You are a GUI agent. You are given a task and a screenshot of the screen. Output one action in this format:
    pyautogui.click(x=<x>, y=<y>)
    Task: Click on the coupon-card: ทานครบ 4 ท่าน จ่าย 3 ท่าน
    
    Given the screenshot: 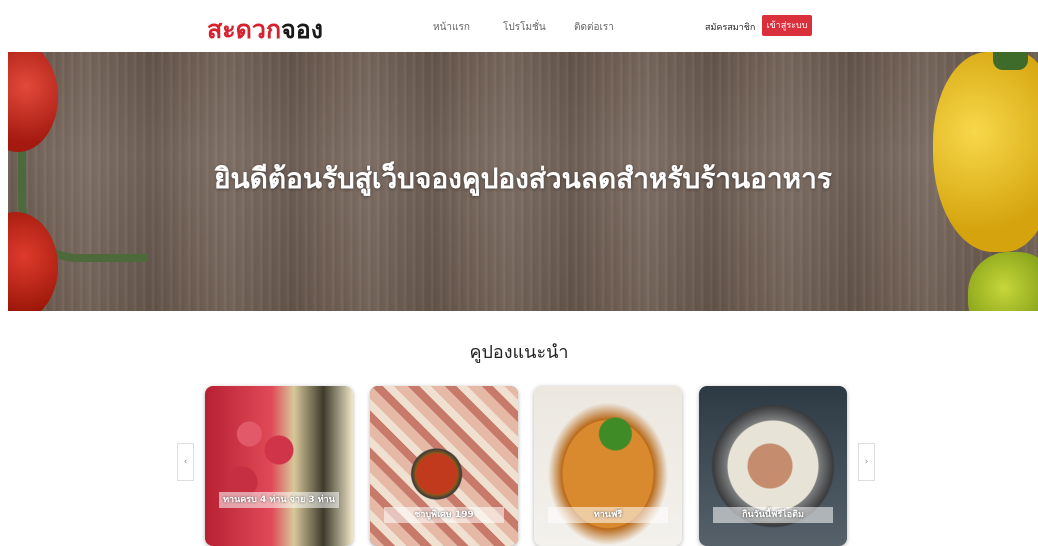 What is the action you would take?
    pyautogui.click(x=279, y=466)
    